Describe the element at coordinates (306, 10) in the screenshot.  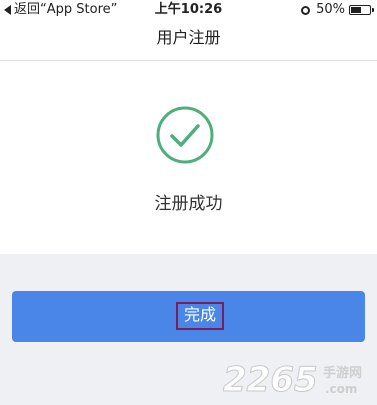
I see `alarm-icon` at that location.